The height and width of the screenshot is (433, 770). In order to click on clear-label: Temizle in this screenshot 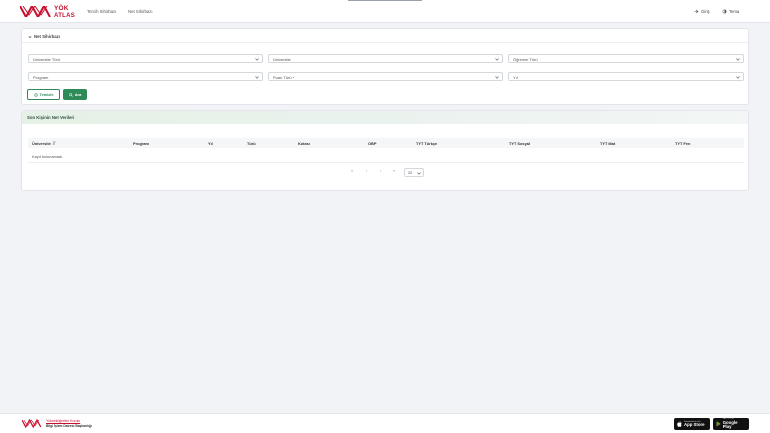, I will do `click(46, 94)`.